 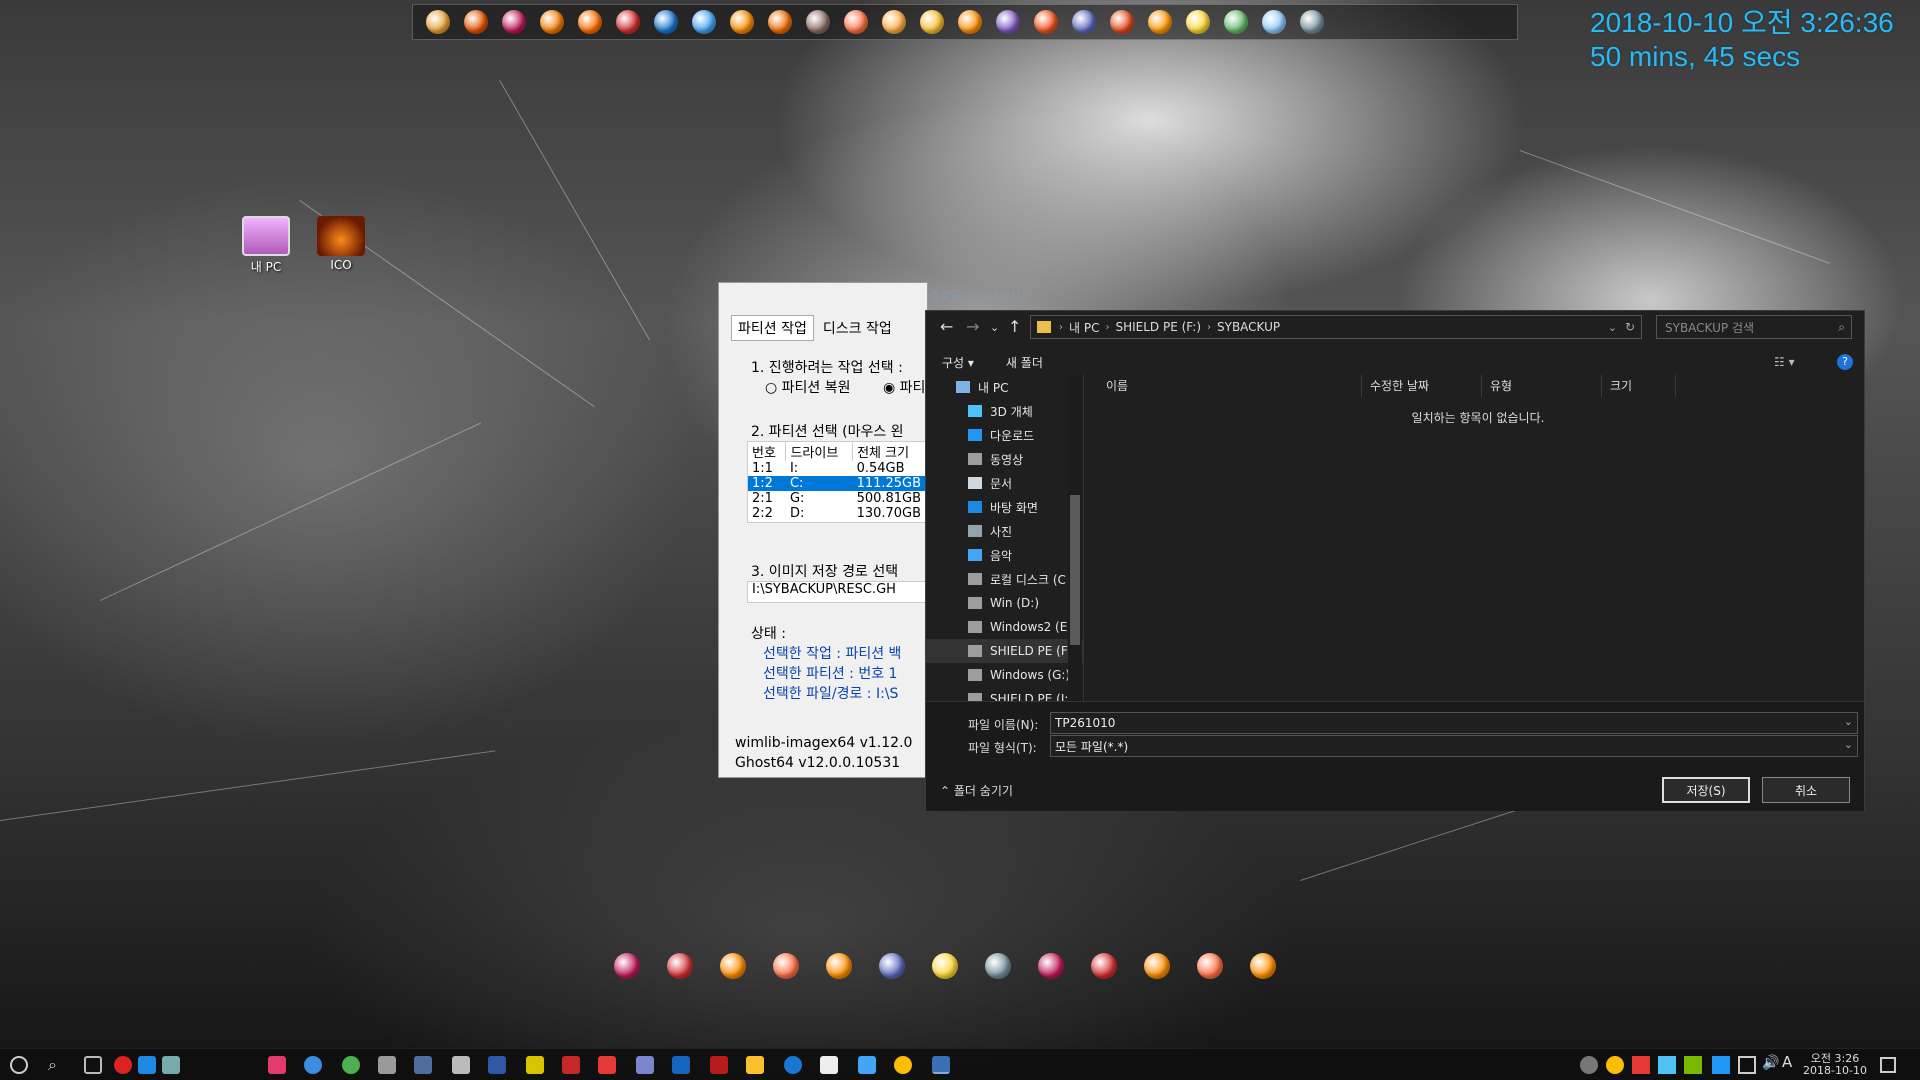 What do you see at coordinates (1004, 603) in the screenshot?
I see `sidebar-item: Win (D:)` at bounding box center [1004, 603].